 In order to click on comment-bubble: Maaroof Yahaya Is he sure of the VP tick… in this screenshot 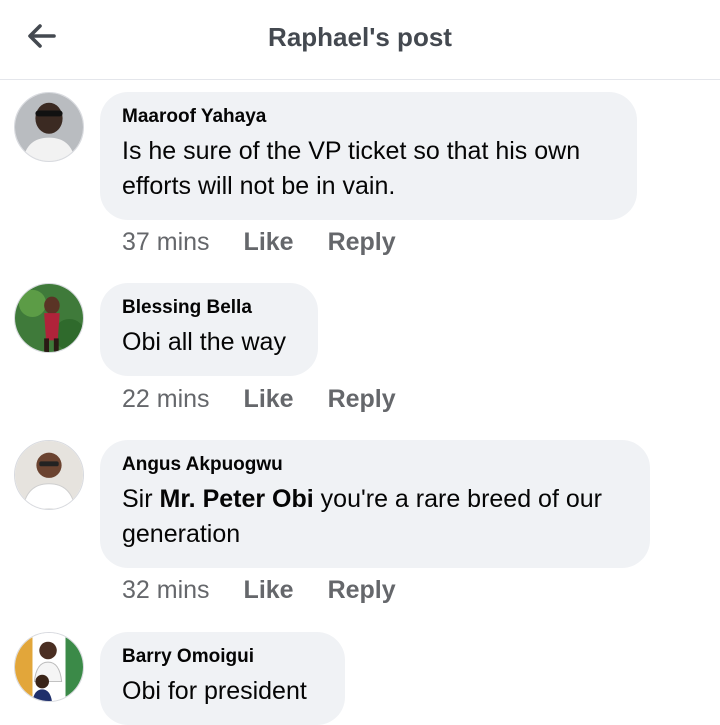, I will do `click(368, 156)`.